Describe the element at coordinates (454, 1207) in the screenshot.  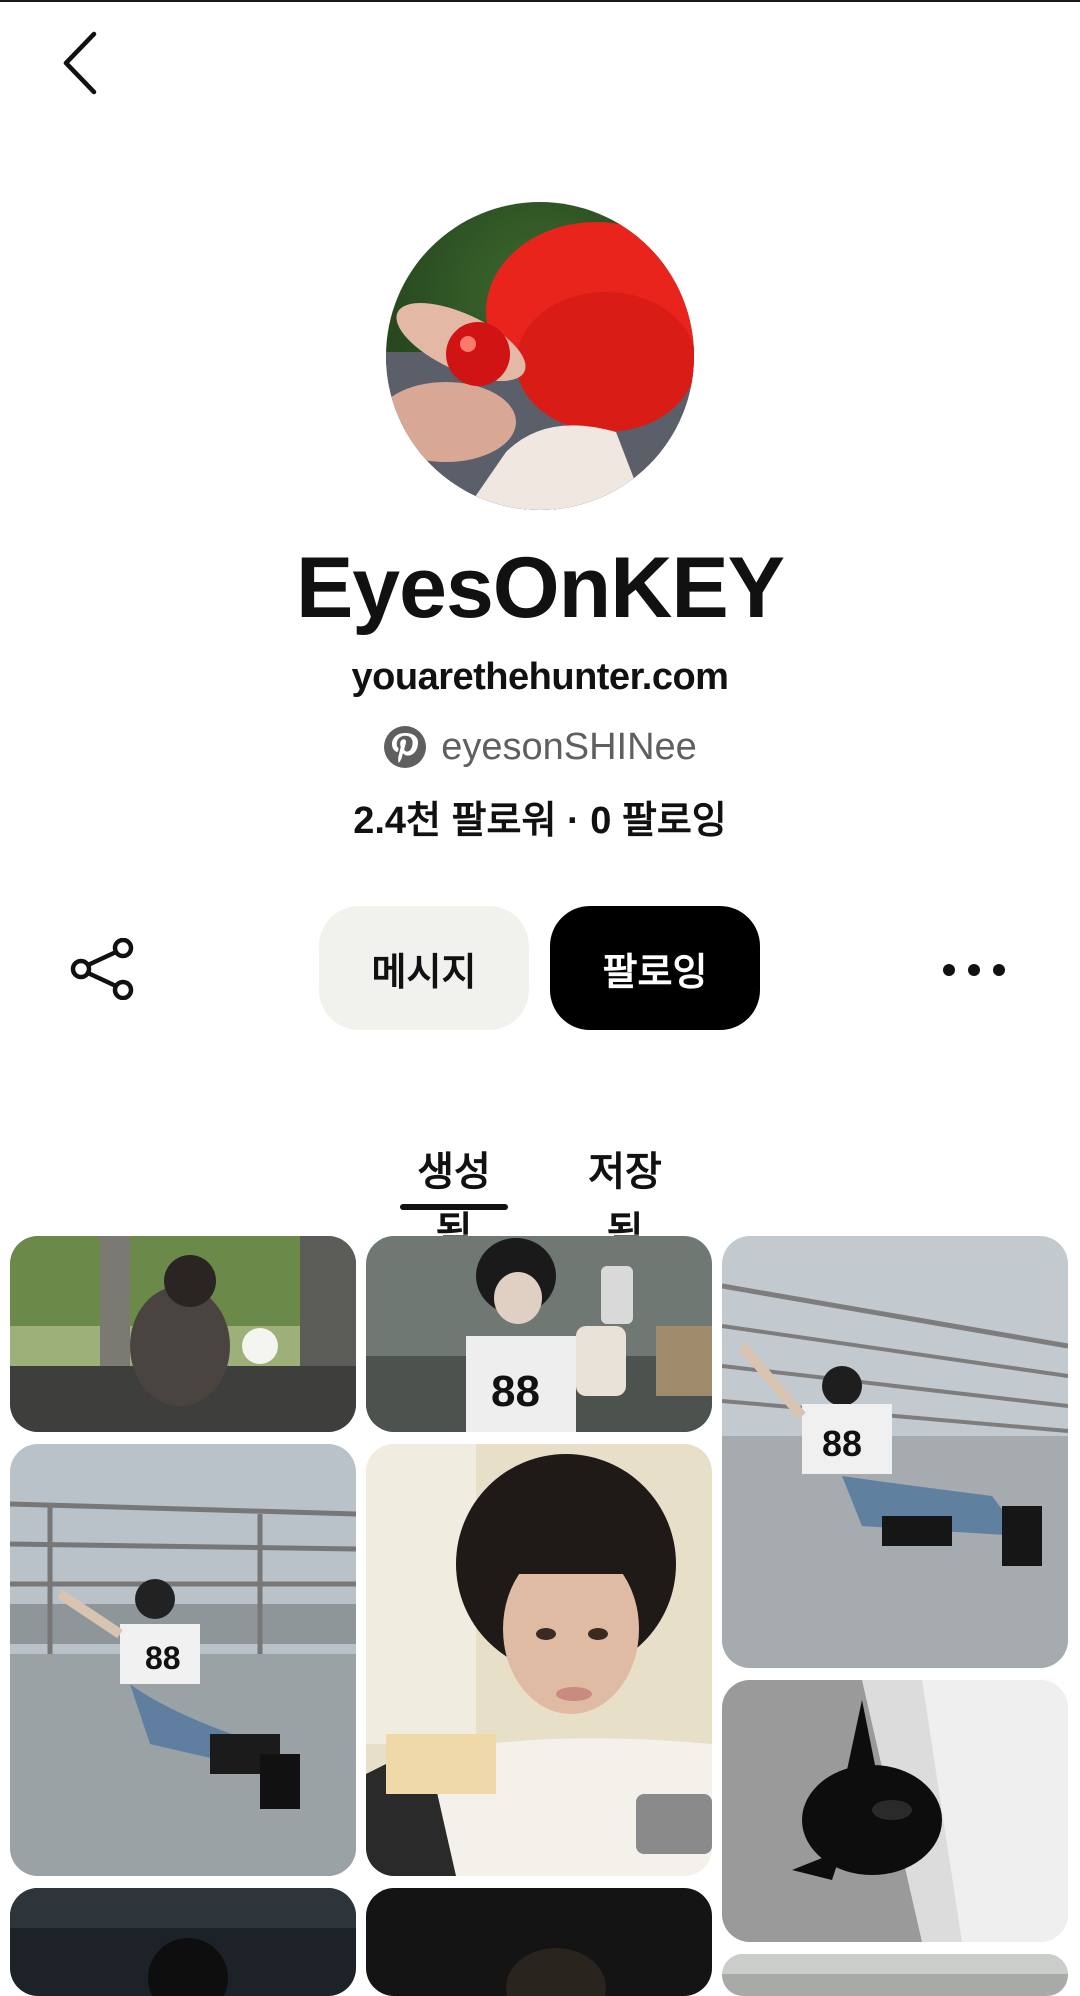
I see `active-tab-indicator` at that location.